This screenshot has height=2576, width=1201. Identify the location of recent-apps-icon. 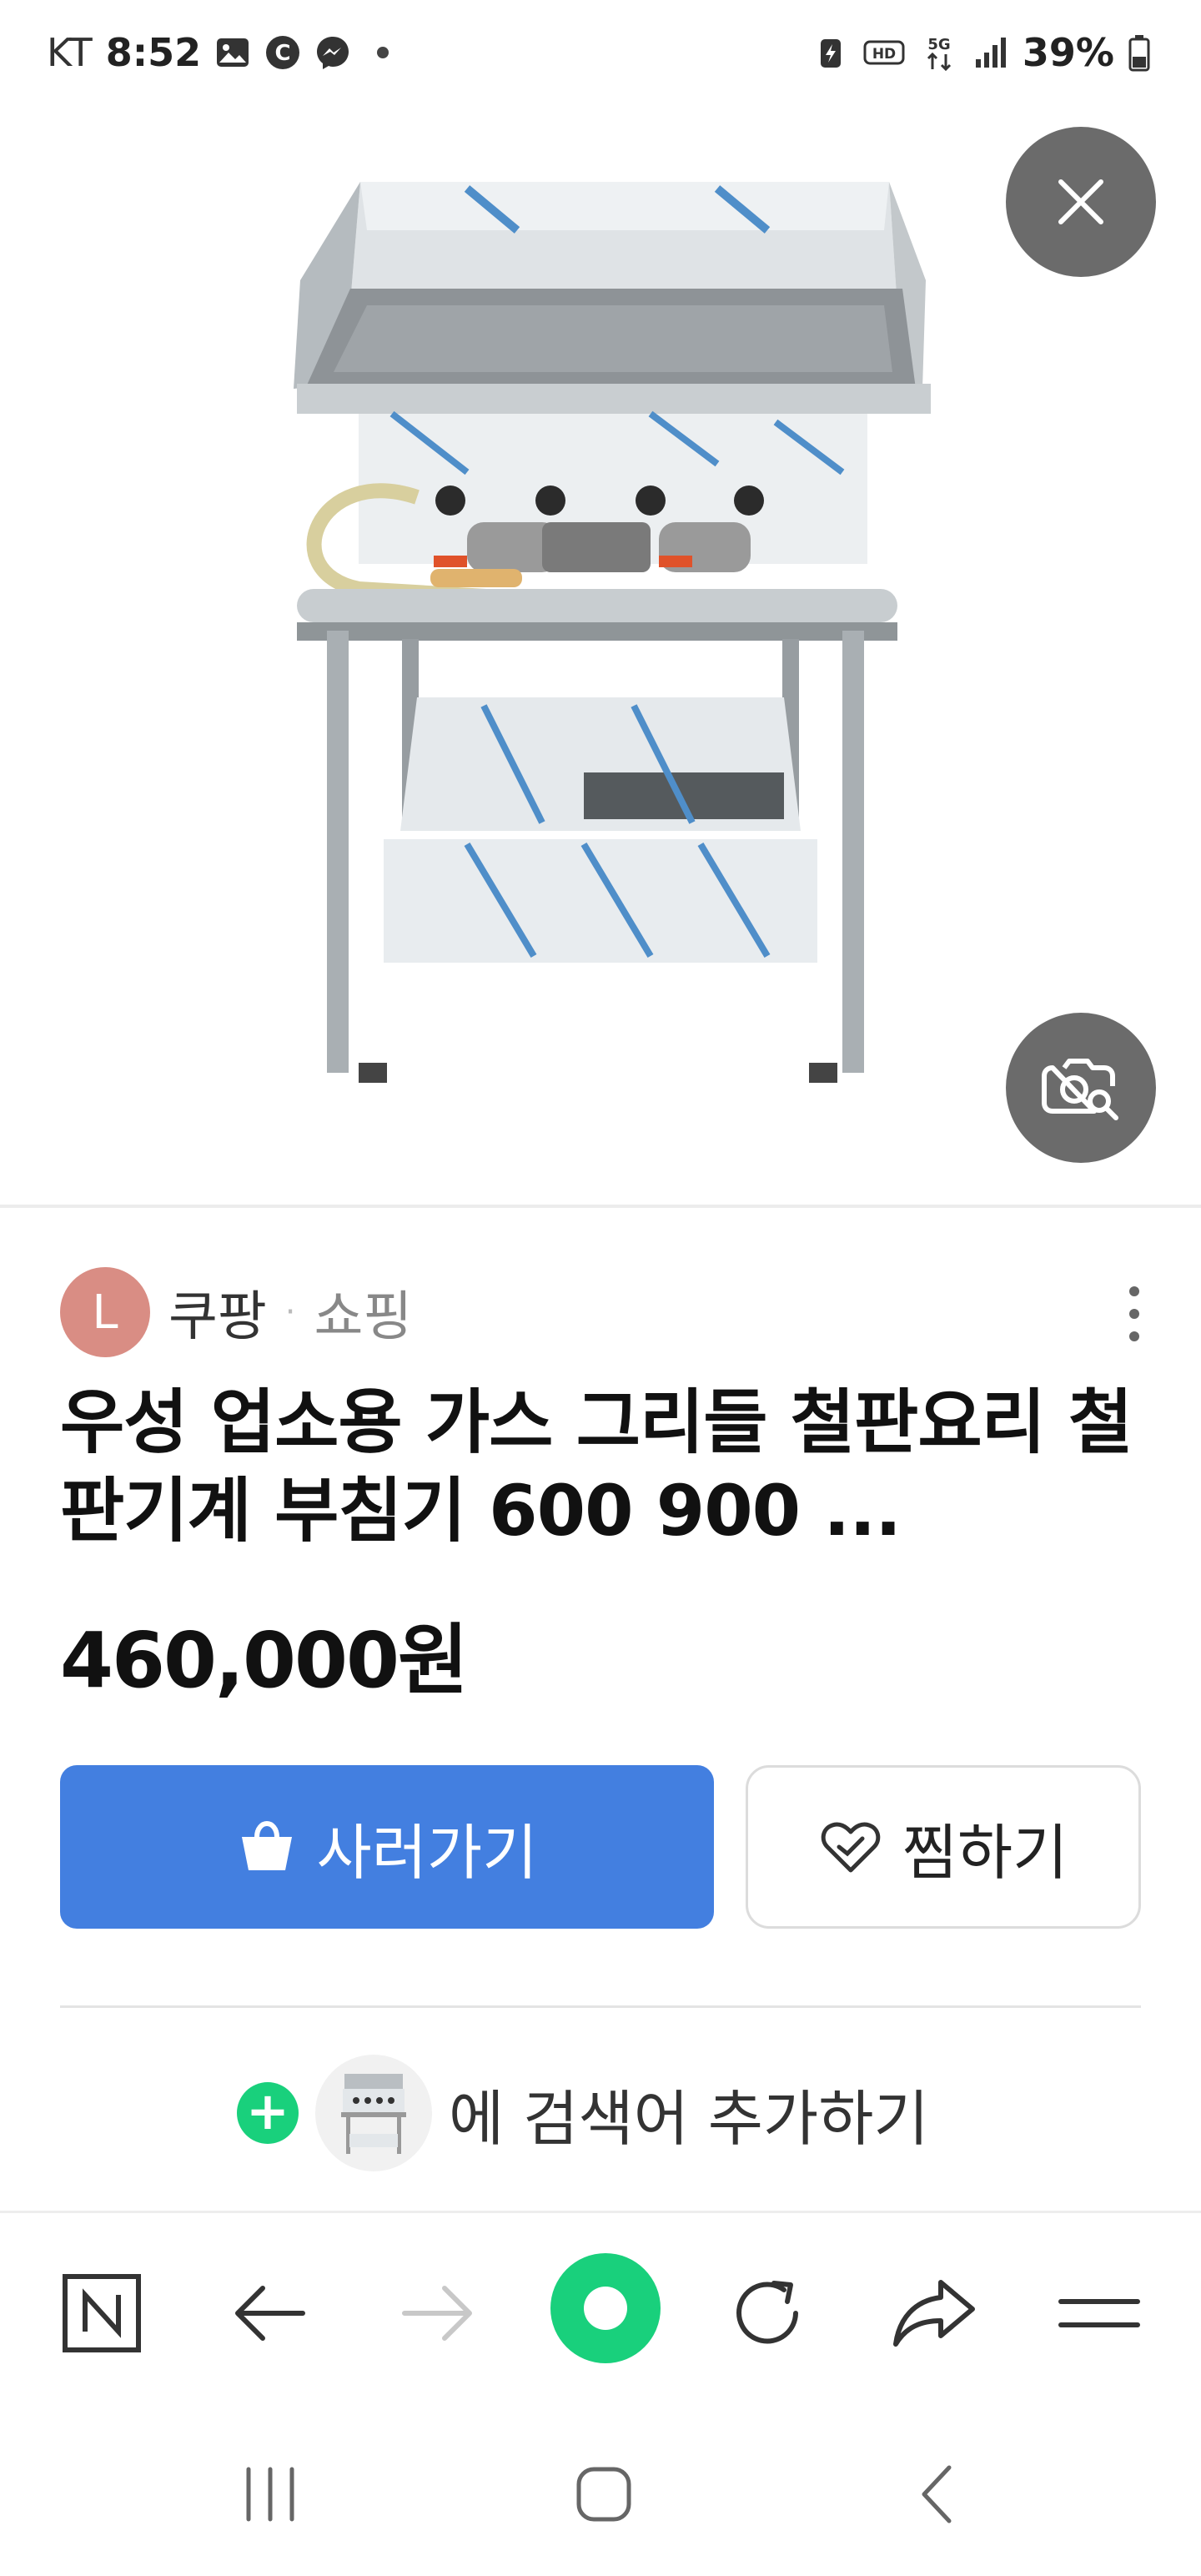
(270, 2494).